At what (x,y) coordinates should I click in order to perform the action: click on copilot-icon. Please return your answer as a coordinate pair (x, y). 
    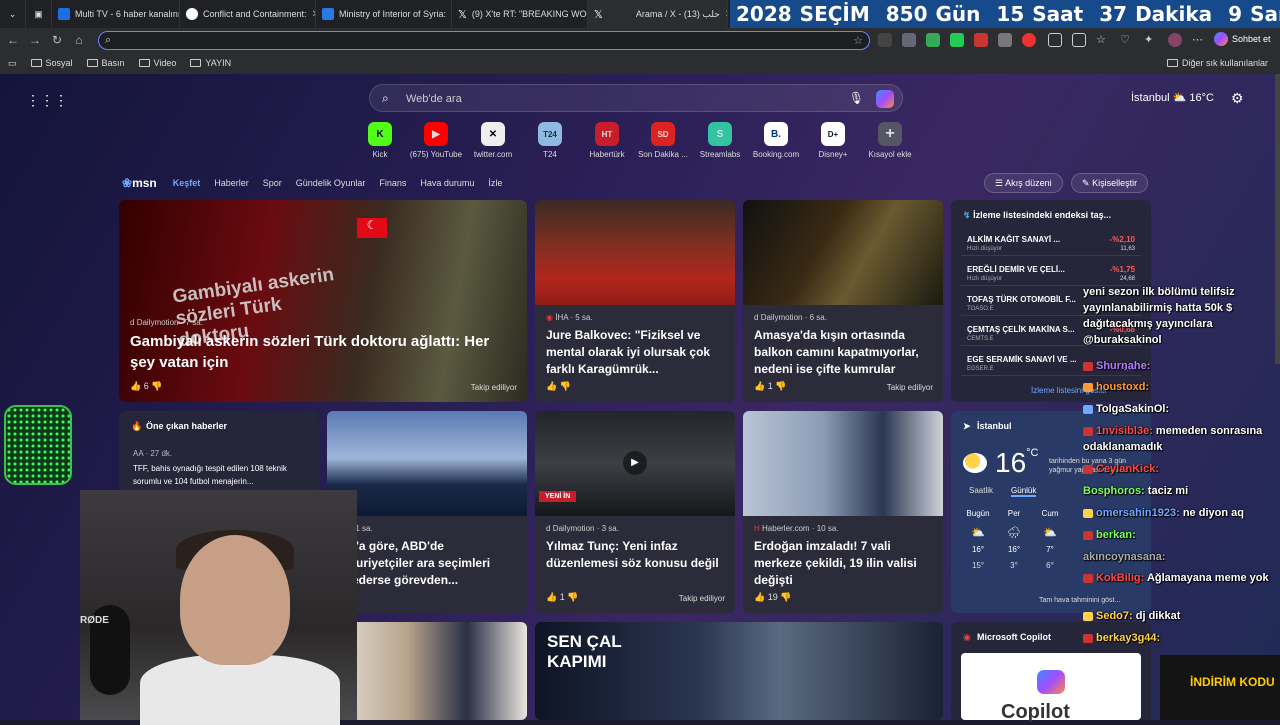
    Looking at the image, I should click on (885, 99).